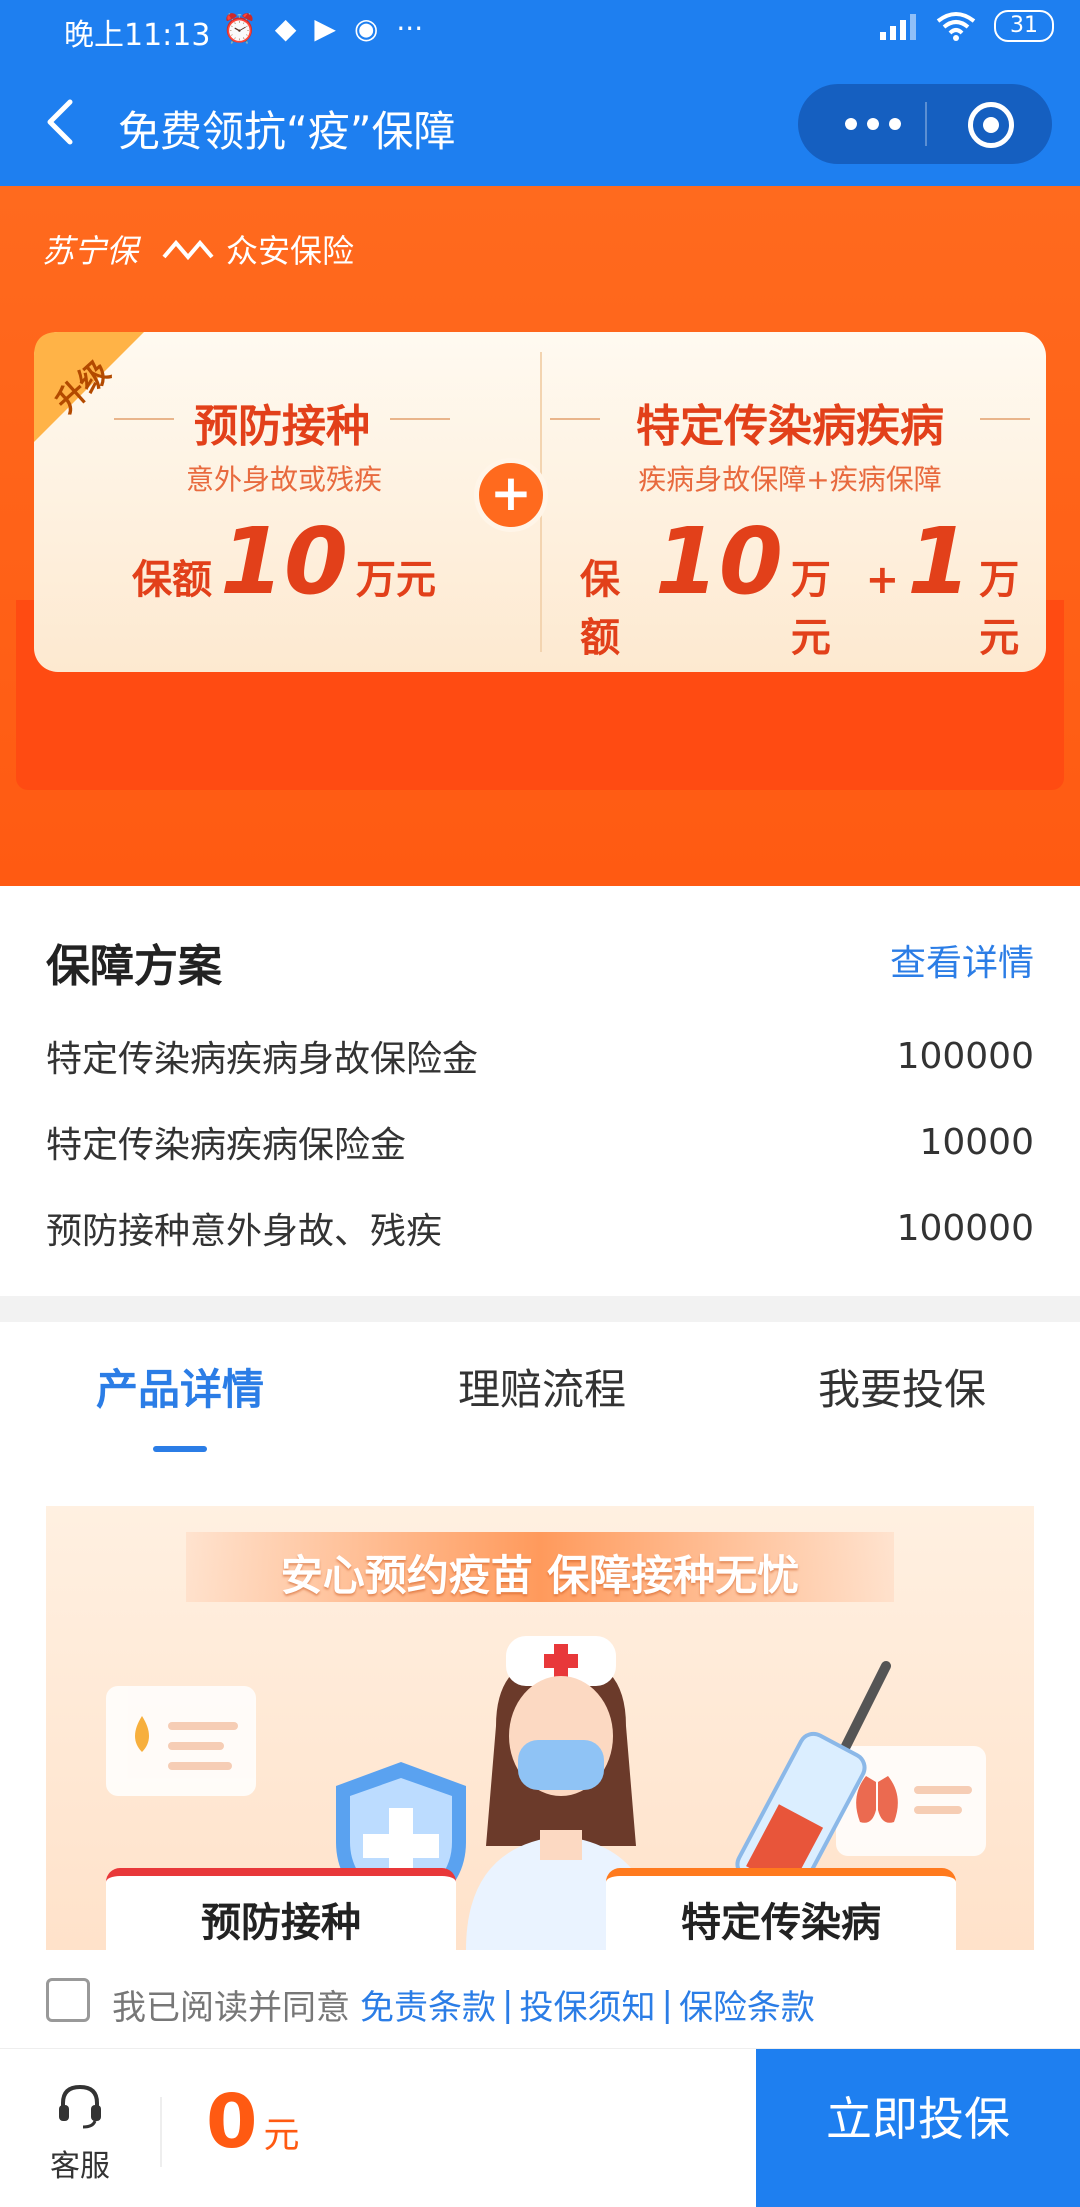 The height and width of the screenshot is (2207, 1080). What do you see at coordinates (790, 479) in the screenshot?
I see `right-coverage-subtitle: 疾病身故保障+疾病保障` at bounding box center [790, 479].